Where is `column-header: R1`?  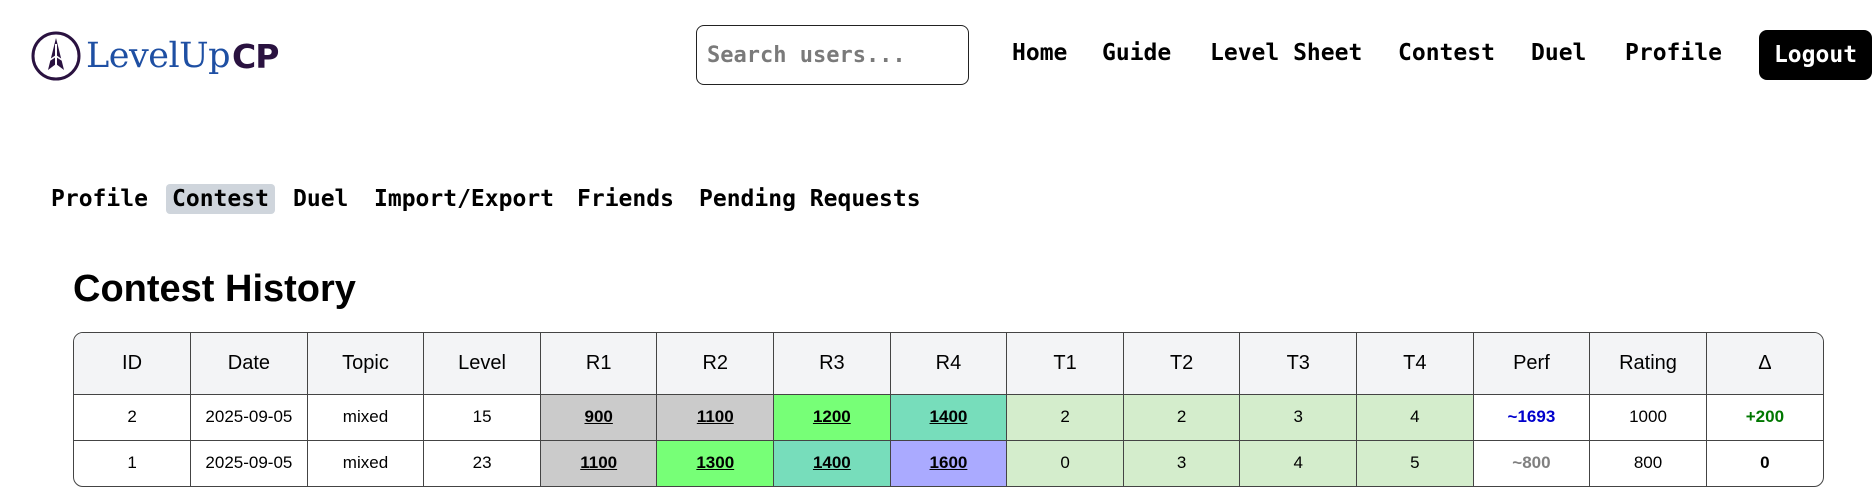 column-header: R1 is located at coordinates (599, 364).